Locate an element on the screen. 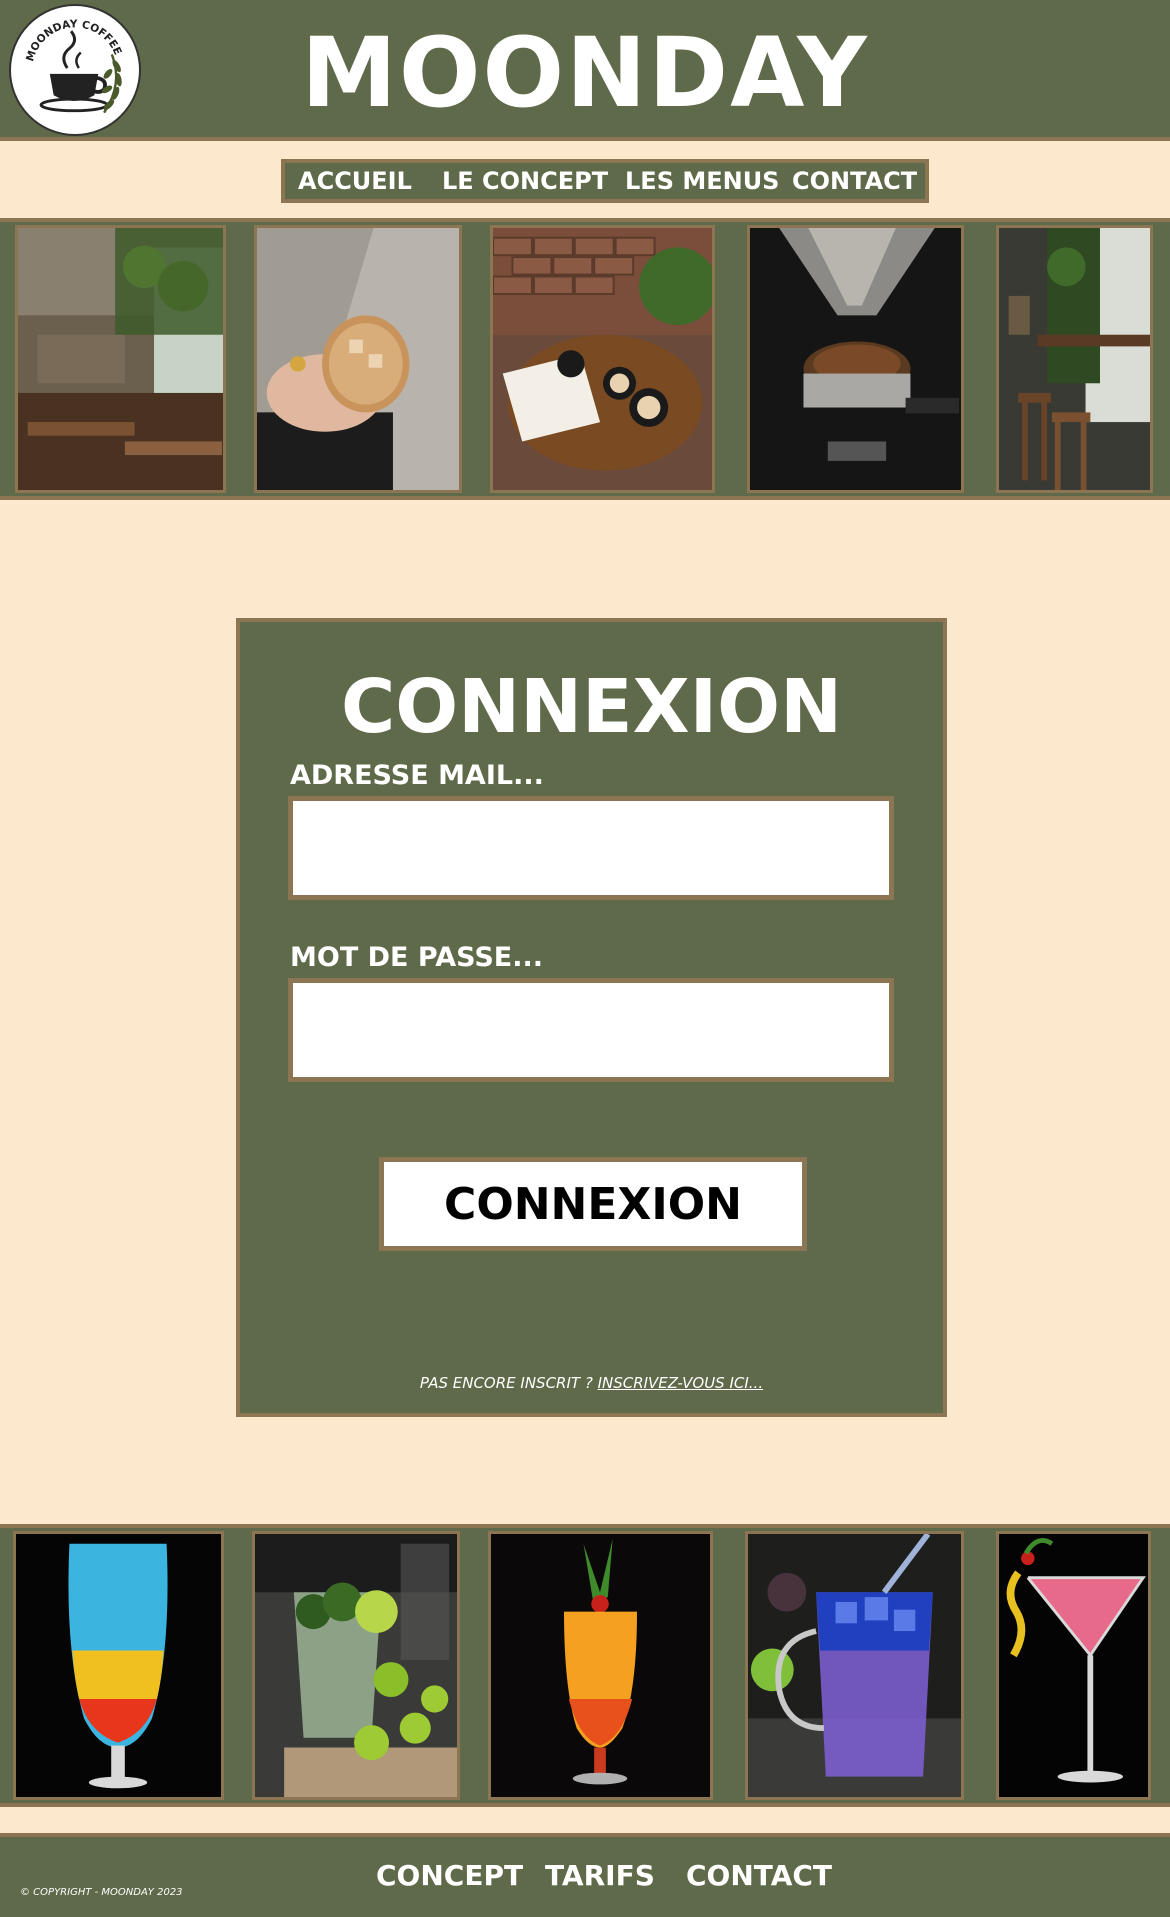 The image size is (1170, 1917). copyright-text: © COPYRIGHT - MOONDAY 2023 is located at coordinates (101, 1892).